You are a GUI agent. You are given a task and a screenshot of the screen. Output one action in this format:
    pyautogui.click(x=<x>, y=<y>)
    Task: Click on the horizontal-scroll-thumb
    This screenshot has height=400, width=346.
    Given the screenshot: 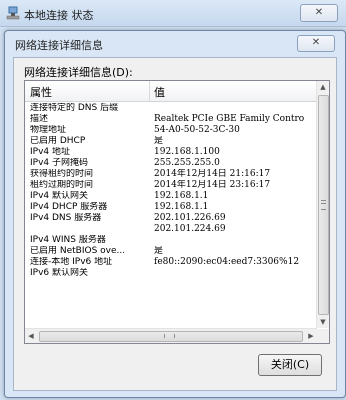 What is the action you would take?
    pyautogui.click(x=171, y=336)
    